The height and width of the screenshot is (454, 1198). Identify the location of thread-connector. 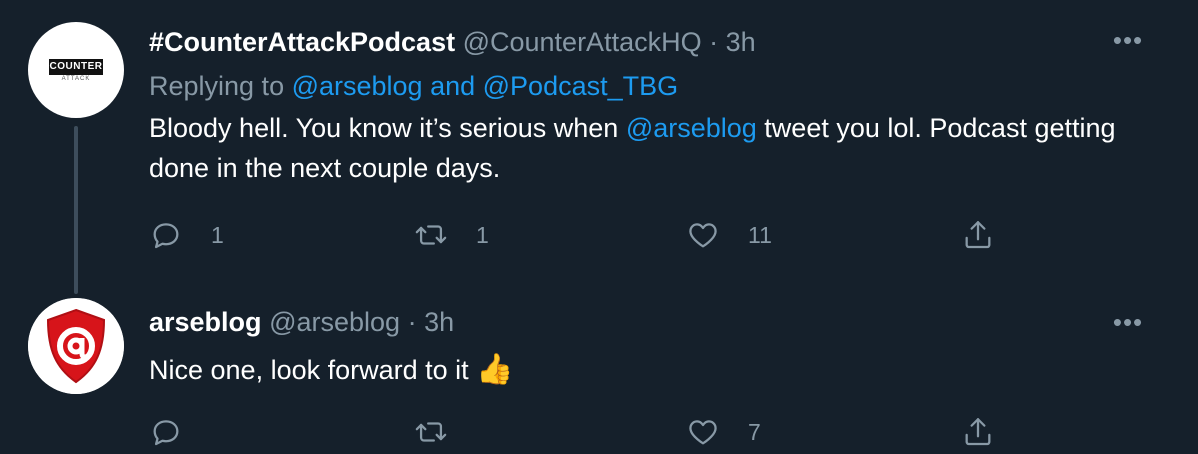
(76, 210).